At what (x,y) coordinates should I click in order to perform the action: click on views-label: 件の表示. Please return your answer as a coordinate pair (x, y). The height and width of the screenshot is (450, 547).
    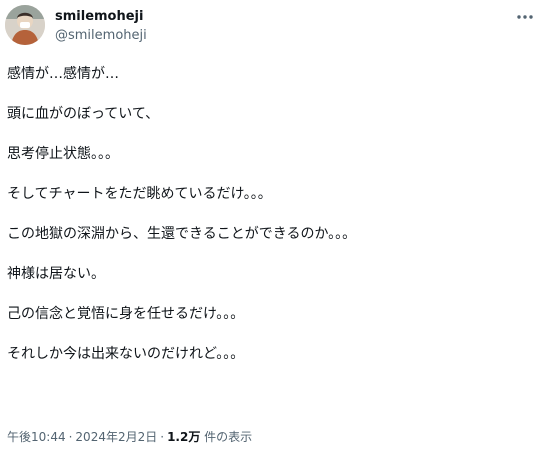
    Looking at the image, I should click on (228, 437).